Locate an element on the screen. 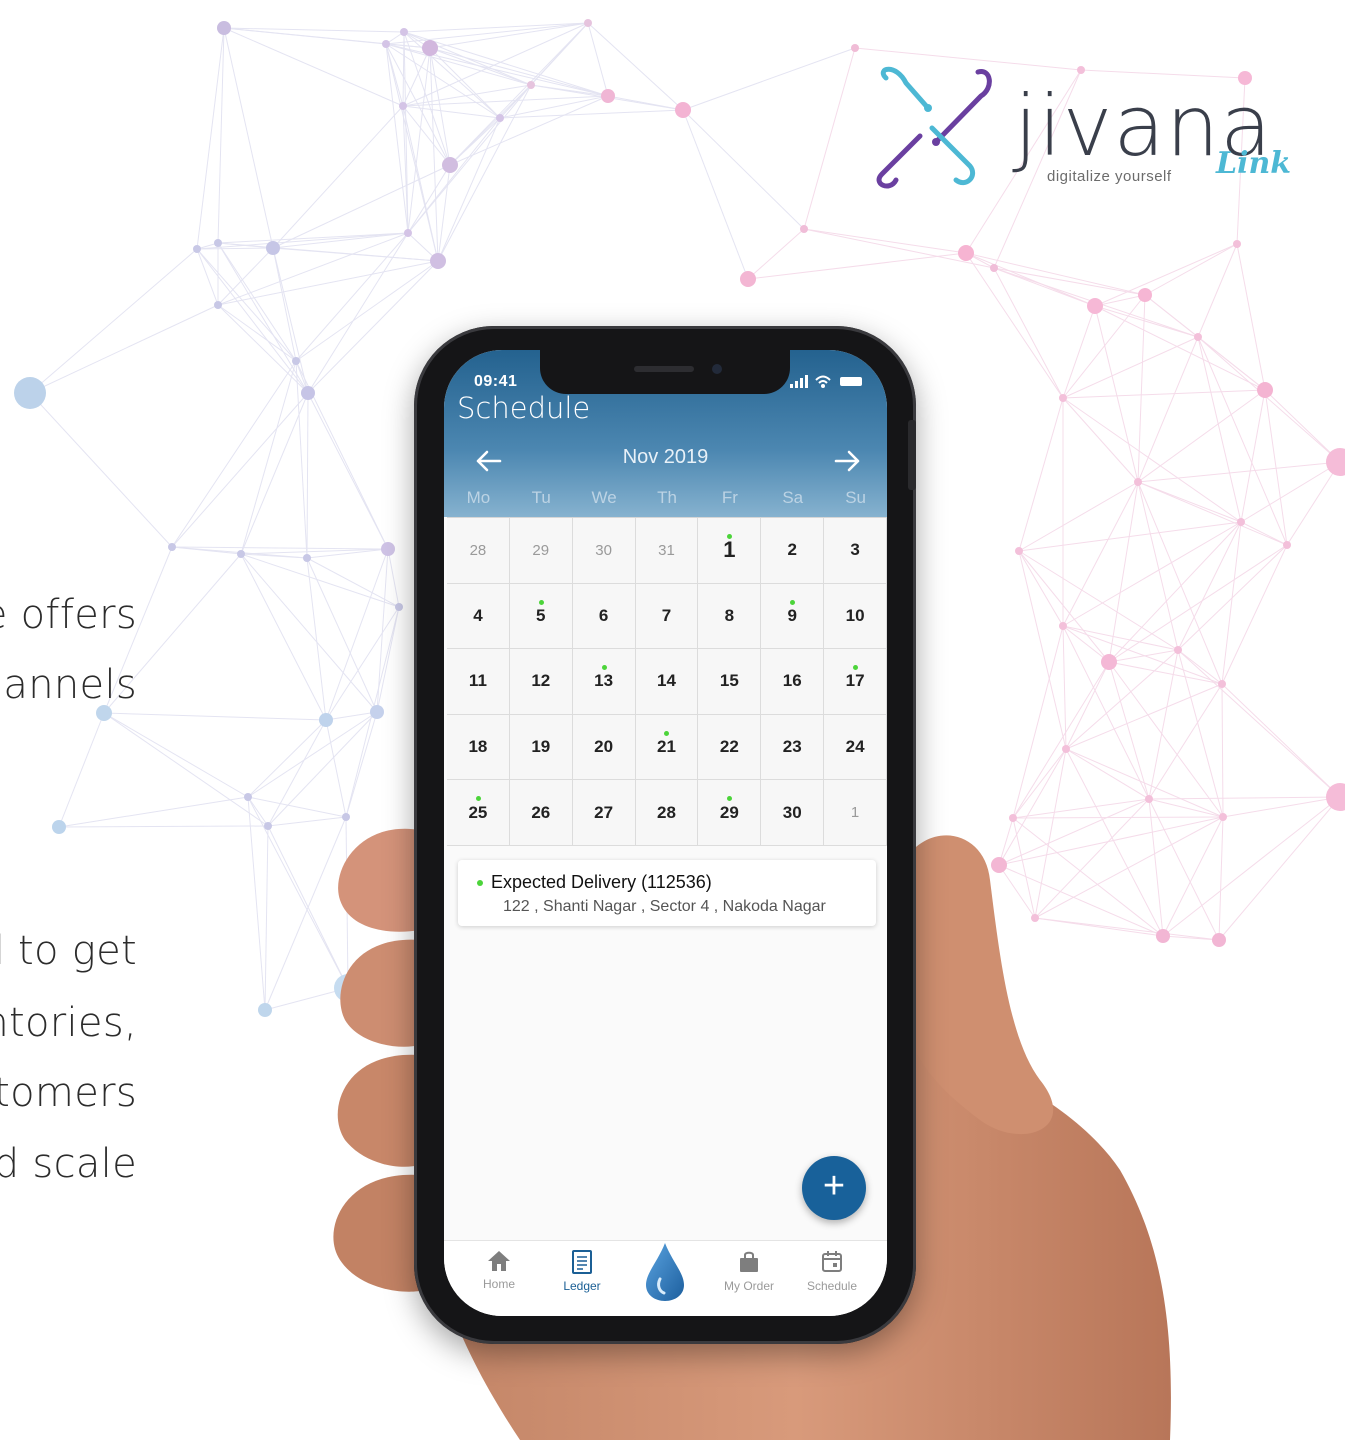 The height and width of the screenshot is (1440, 1345). tab-label: Schedule is located at coordinates (832, 1286).